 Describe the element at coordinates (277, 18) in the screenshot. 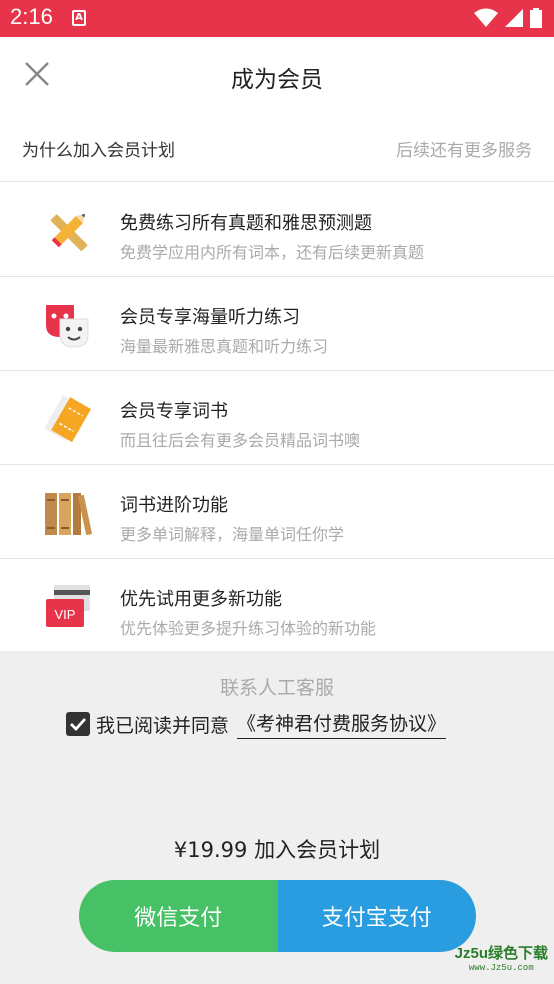

I see `status-bar: 2:16 A` at that location.